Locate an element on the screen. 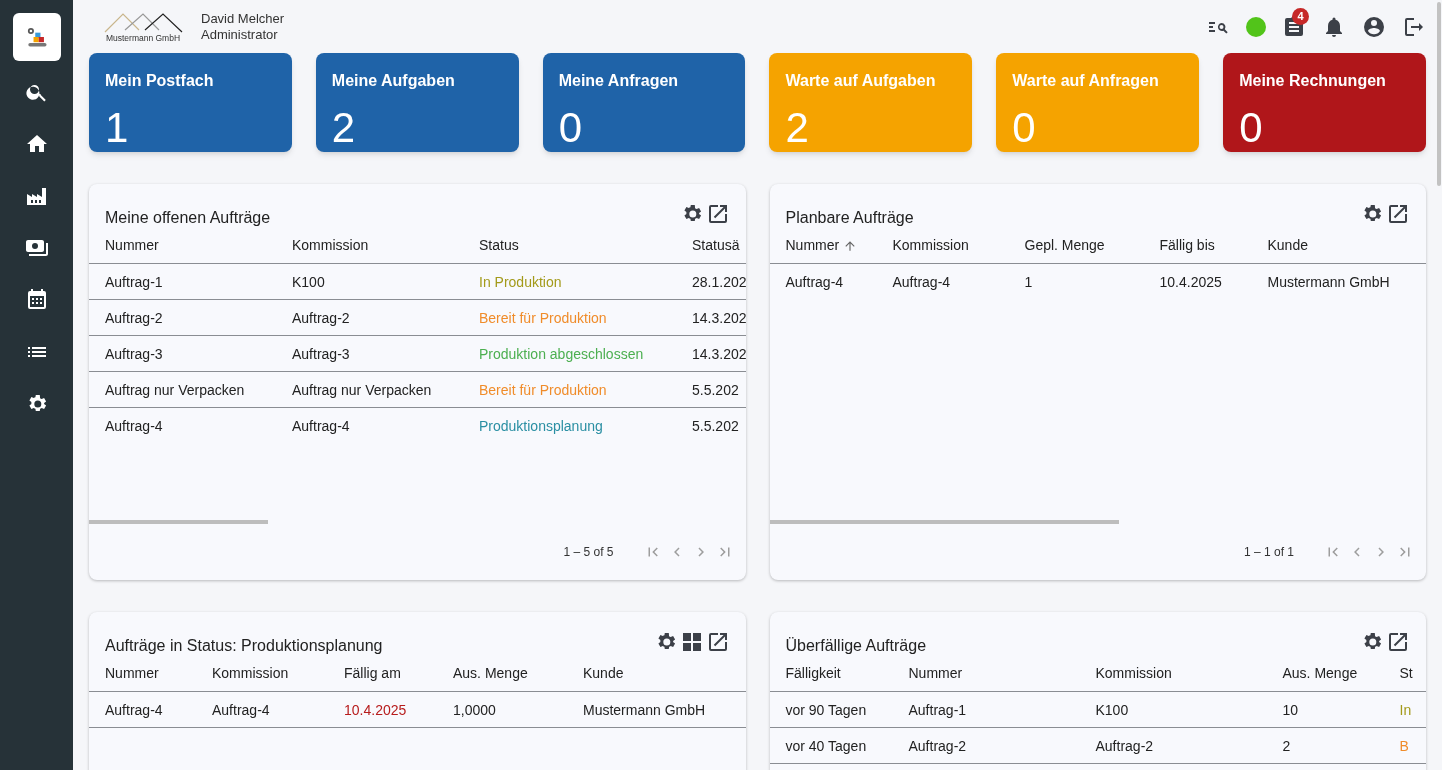 The image size is (1442, 770). table-cell: 28.1.202 is located at coordinates (719, 281).